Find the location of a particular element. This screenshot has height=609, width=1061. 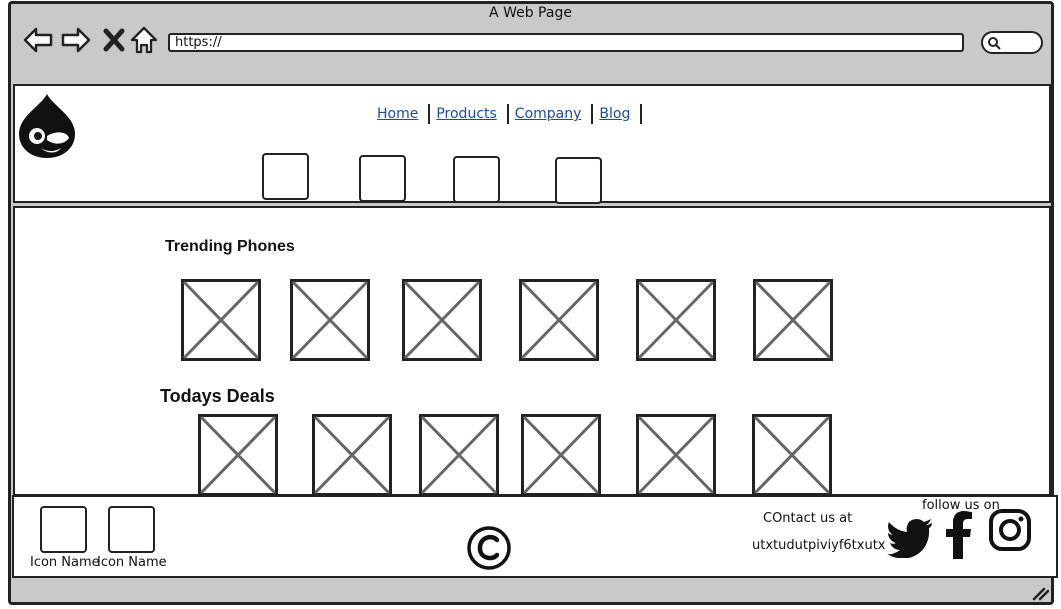

home-icon is located at coordinates (144, 40).